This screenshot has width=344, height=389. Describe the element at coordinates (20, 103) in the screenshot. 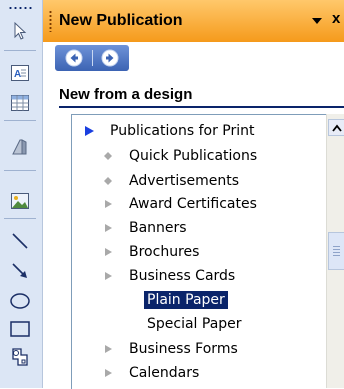

I see `table-icon` at that location.